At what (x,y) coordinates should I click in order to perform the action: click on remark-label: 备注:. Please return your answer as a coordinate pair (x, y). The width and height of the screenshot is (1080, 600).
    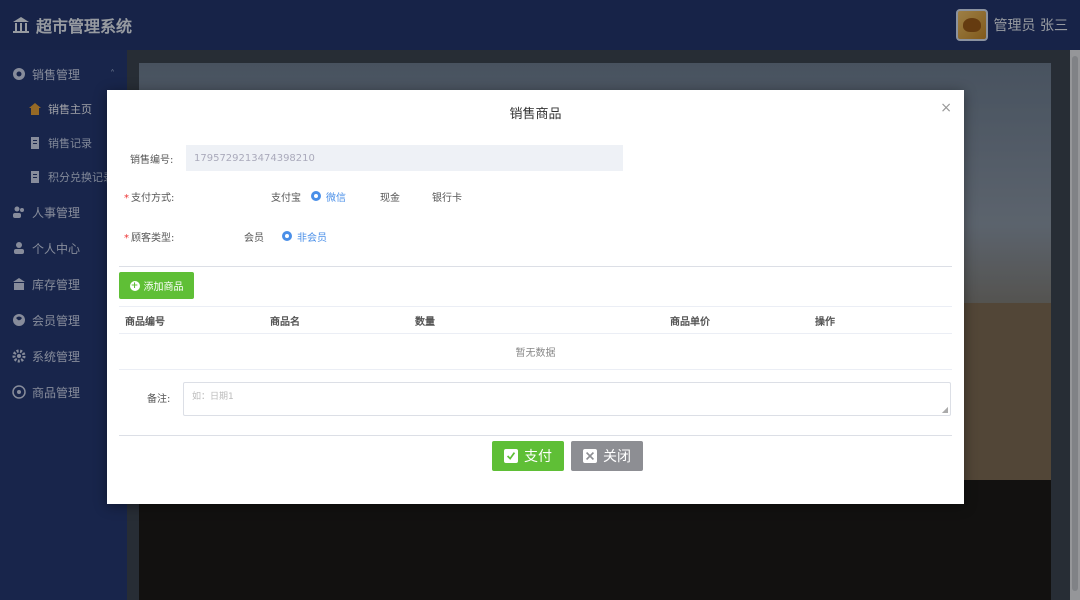
    Looking at the image, I should click on (159, 399).